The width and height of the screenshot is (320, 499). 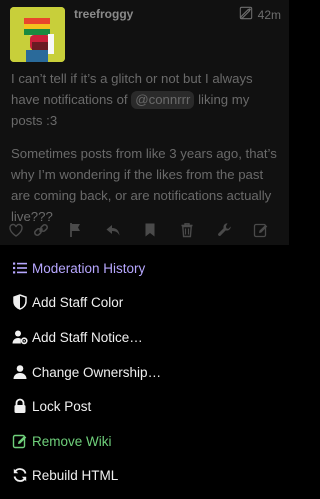 I want to click on menu-item-rebuild-html: Rebuild HTML, so click(x=144, y=475).